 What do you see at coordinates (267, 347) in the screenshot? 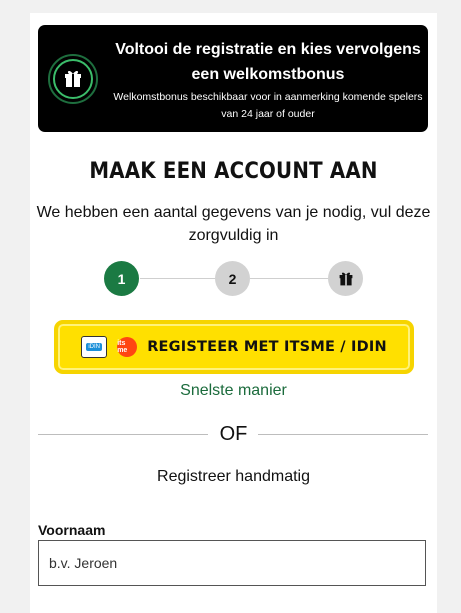
I see `itsme-button-label: REGISTEER MET ITSME / IDIN` at bounding box center [267, 347].